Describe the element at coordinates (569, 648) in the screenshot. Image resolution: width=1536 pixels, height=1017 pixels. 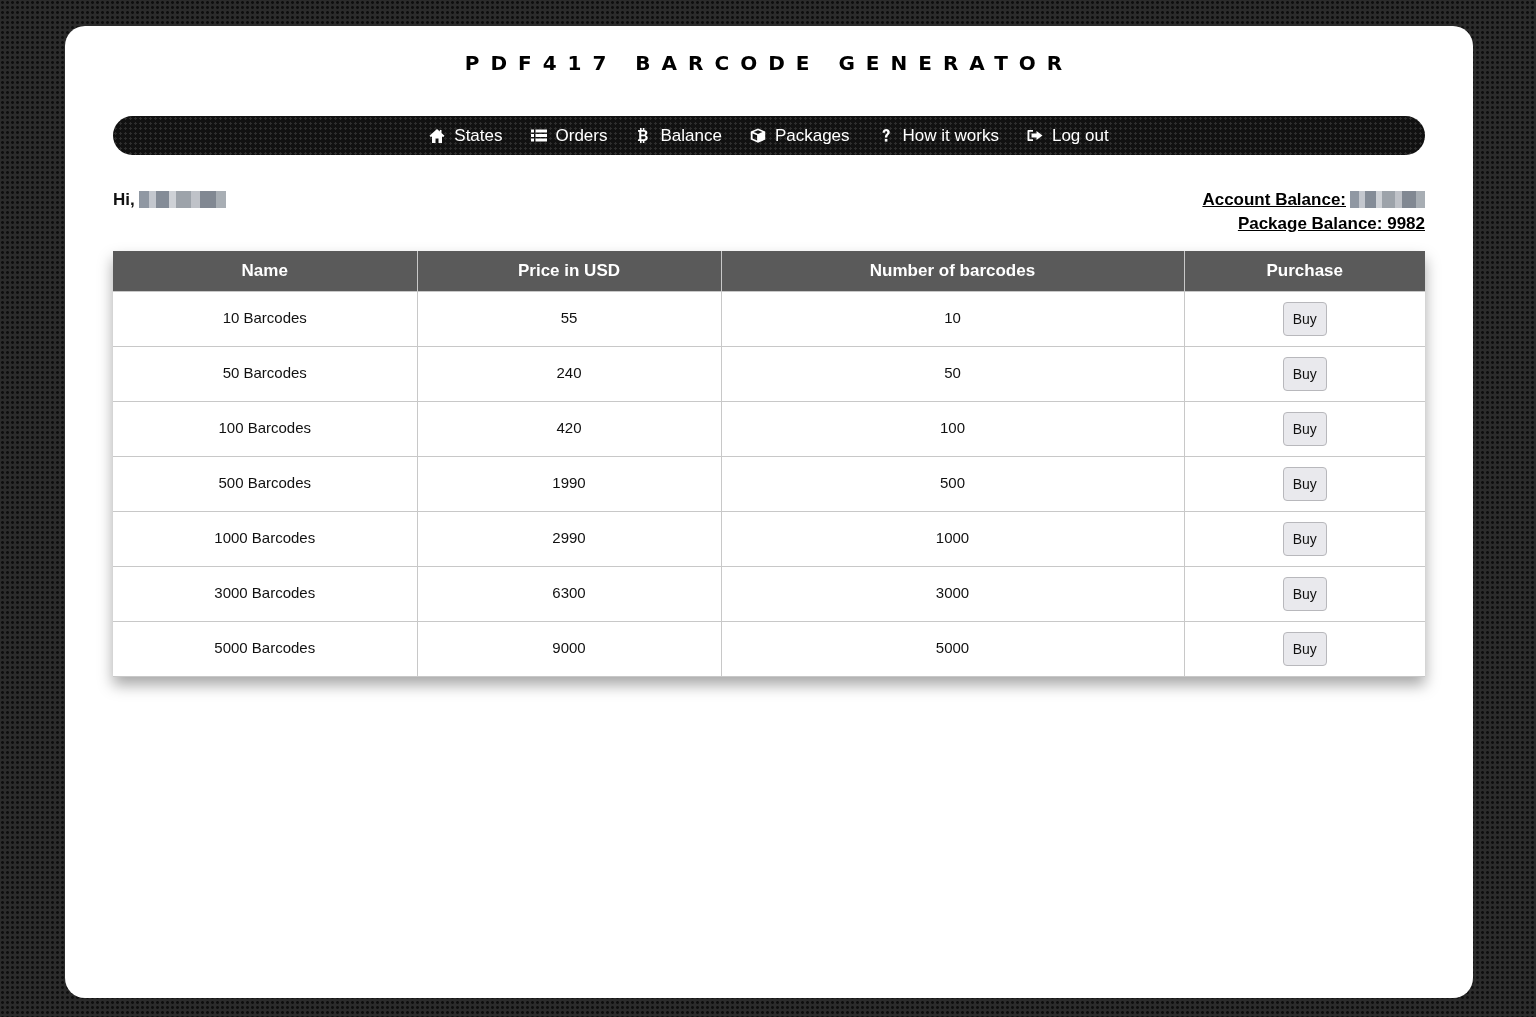
I see `table-cell: 9000` at that location.